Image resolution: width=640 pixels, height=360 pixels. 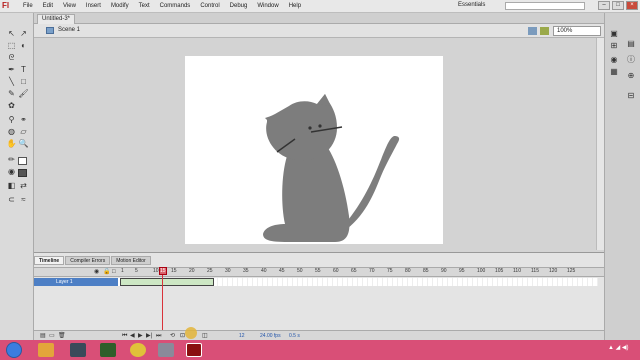 What do you see at coordinates (242, 336) in the screenshot?
I see `frame-counter: 12` at bounding box center [242, 336].